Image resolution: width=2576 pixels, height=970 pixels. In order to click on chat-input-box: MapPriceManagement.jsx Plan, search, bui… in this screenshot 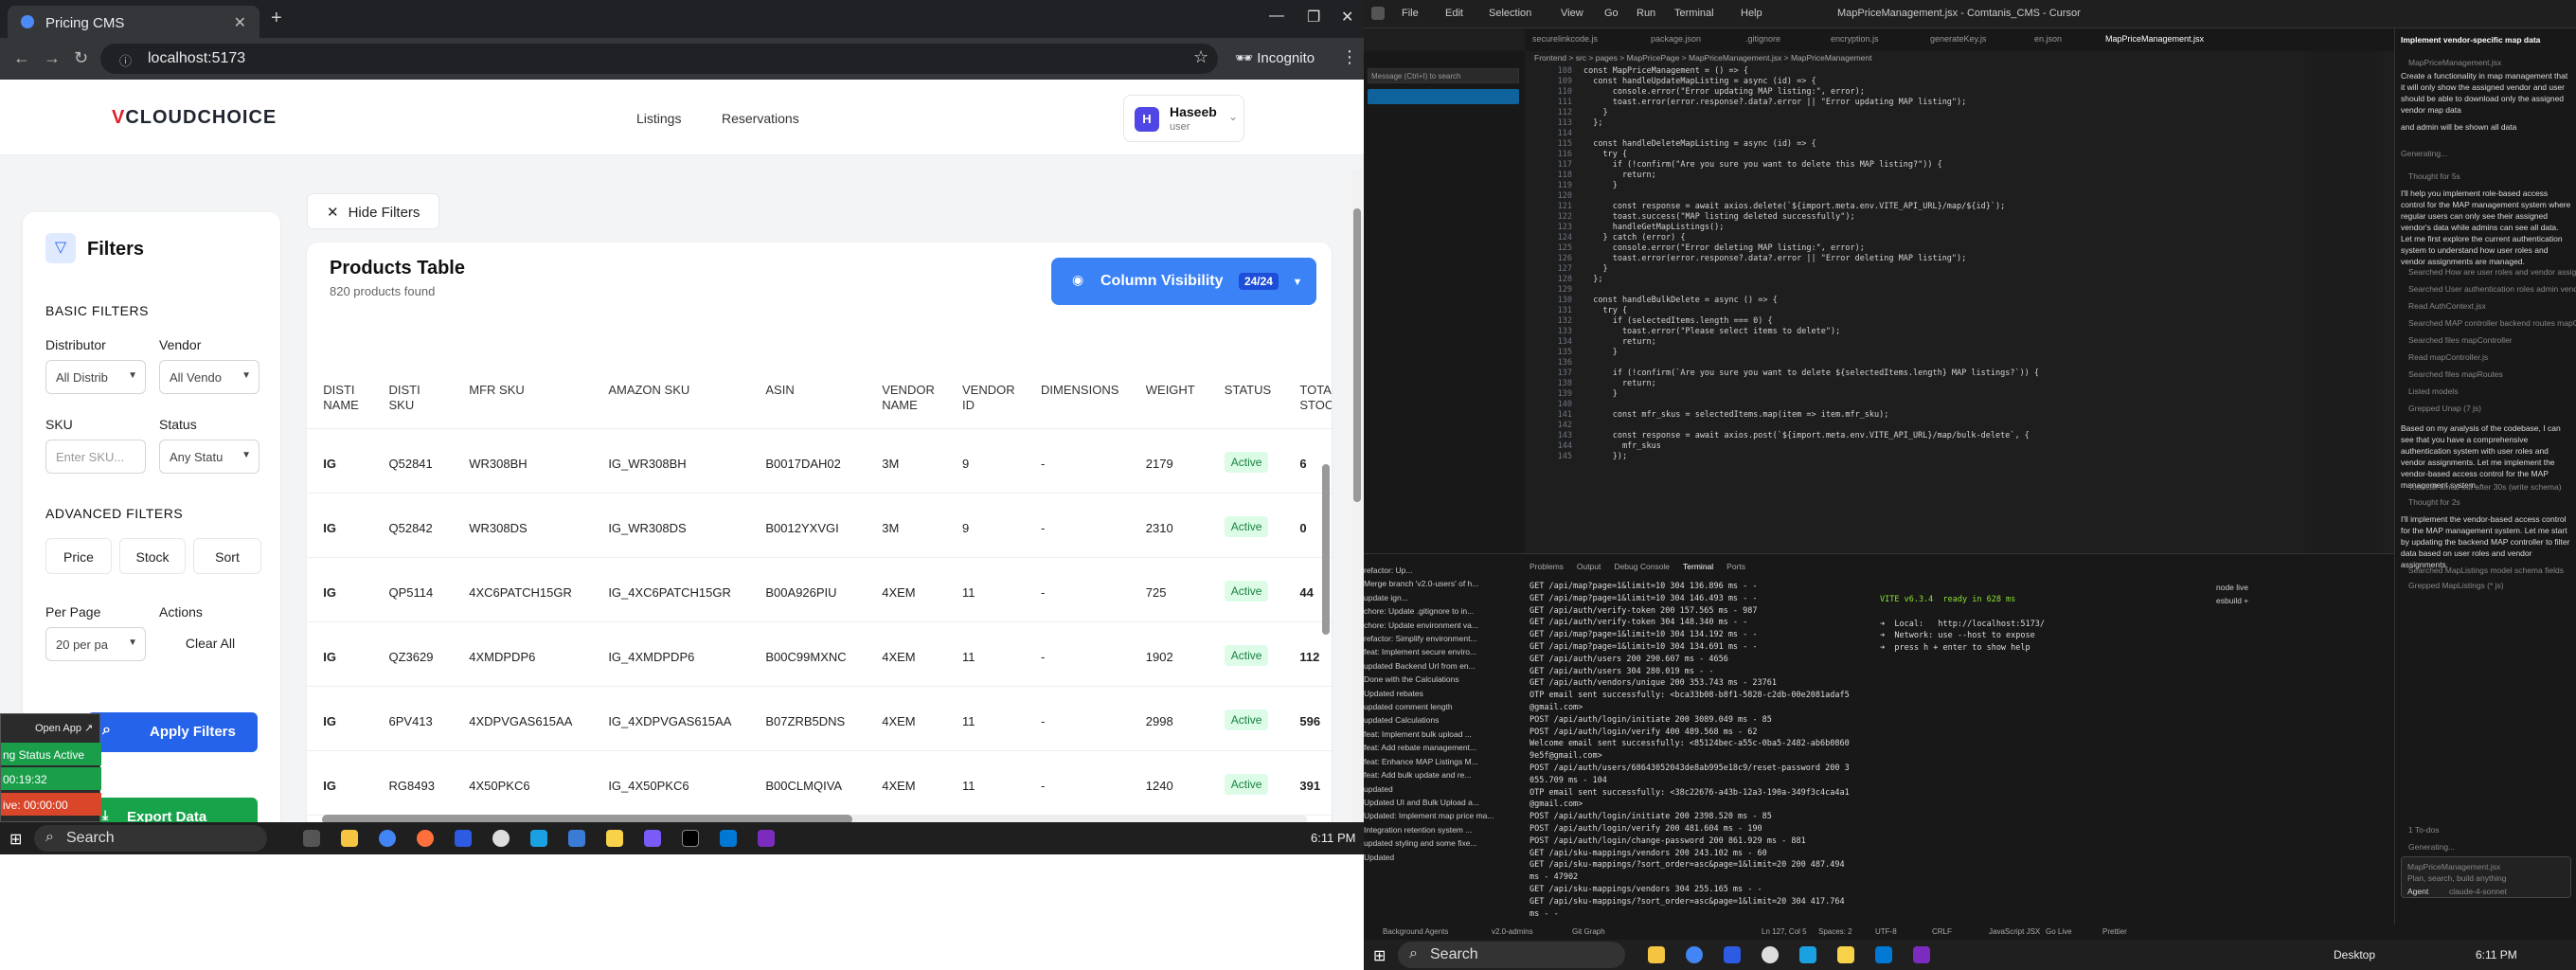, I will do `click(2486, 877)`.